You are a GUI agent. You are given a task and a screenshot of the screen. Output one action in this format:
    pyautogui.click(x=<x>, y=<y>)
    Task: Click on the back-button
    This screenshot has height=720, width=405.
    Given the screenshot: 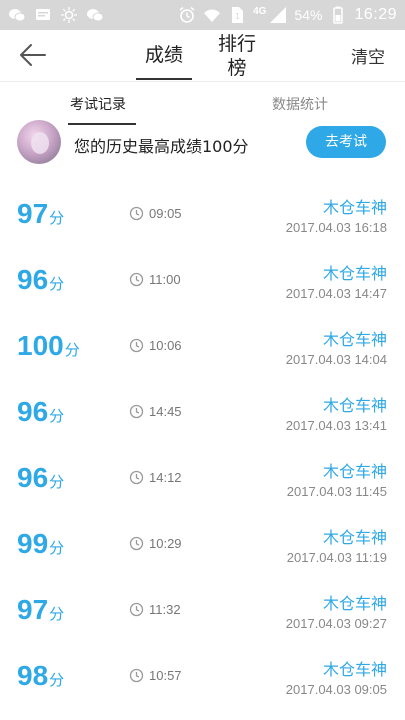 What is the action you would take?
    pyautogui.click(x=33, y=55)
    